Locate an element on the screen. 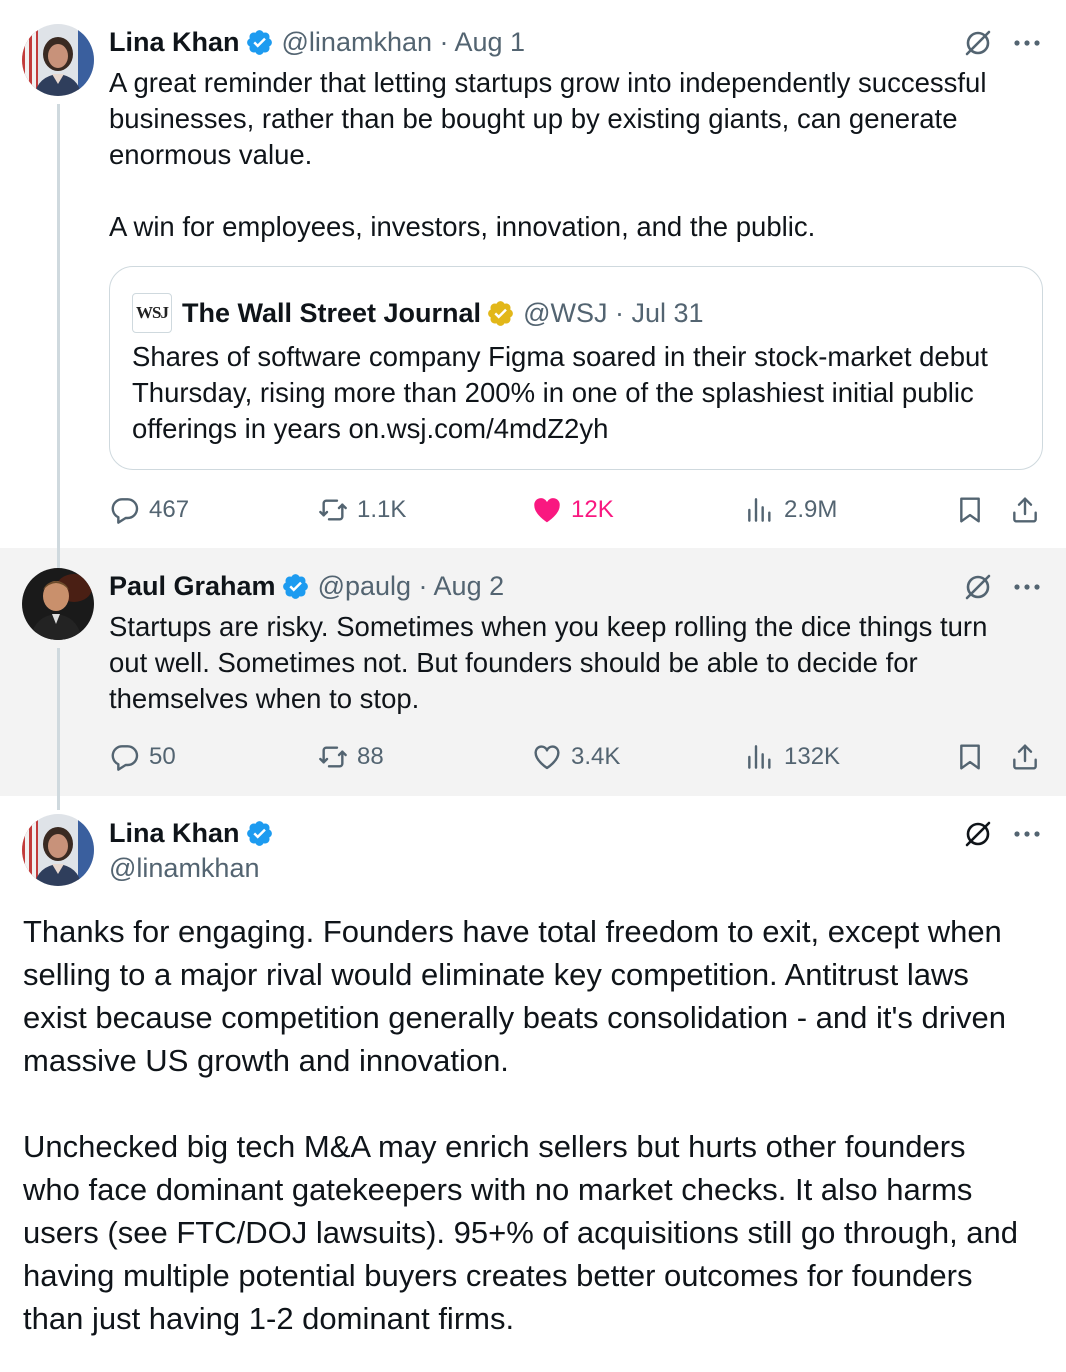 This screenshot has height=1372, width=1066. repost-count: 88 is located at coordinates (370, 756).